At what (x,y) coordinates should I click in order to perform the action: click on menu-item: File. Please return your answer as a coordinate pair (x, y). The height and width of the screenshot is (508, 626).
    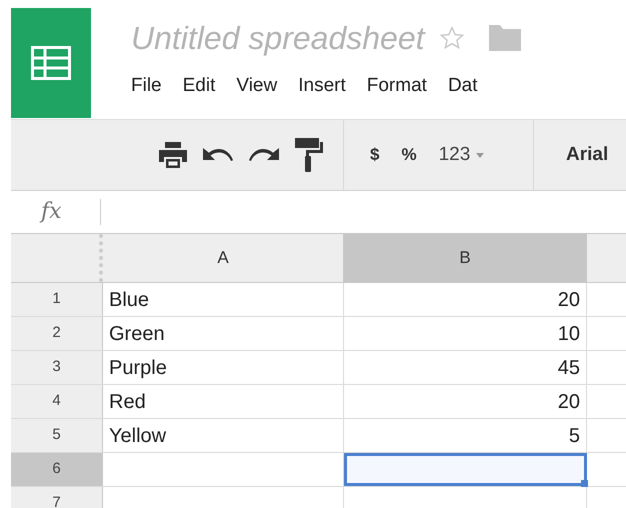
    Looking at the image, I should click on (146, 85).